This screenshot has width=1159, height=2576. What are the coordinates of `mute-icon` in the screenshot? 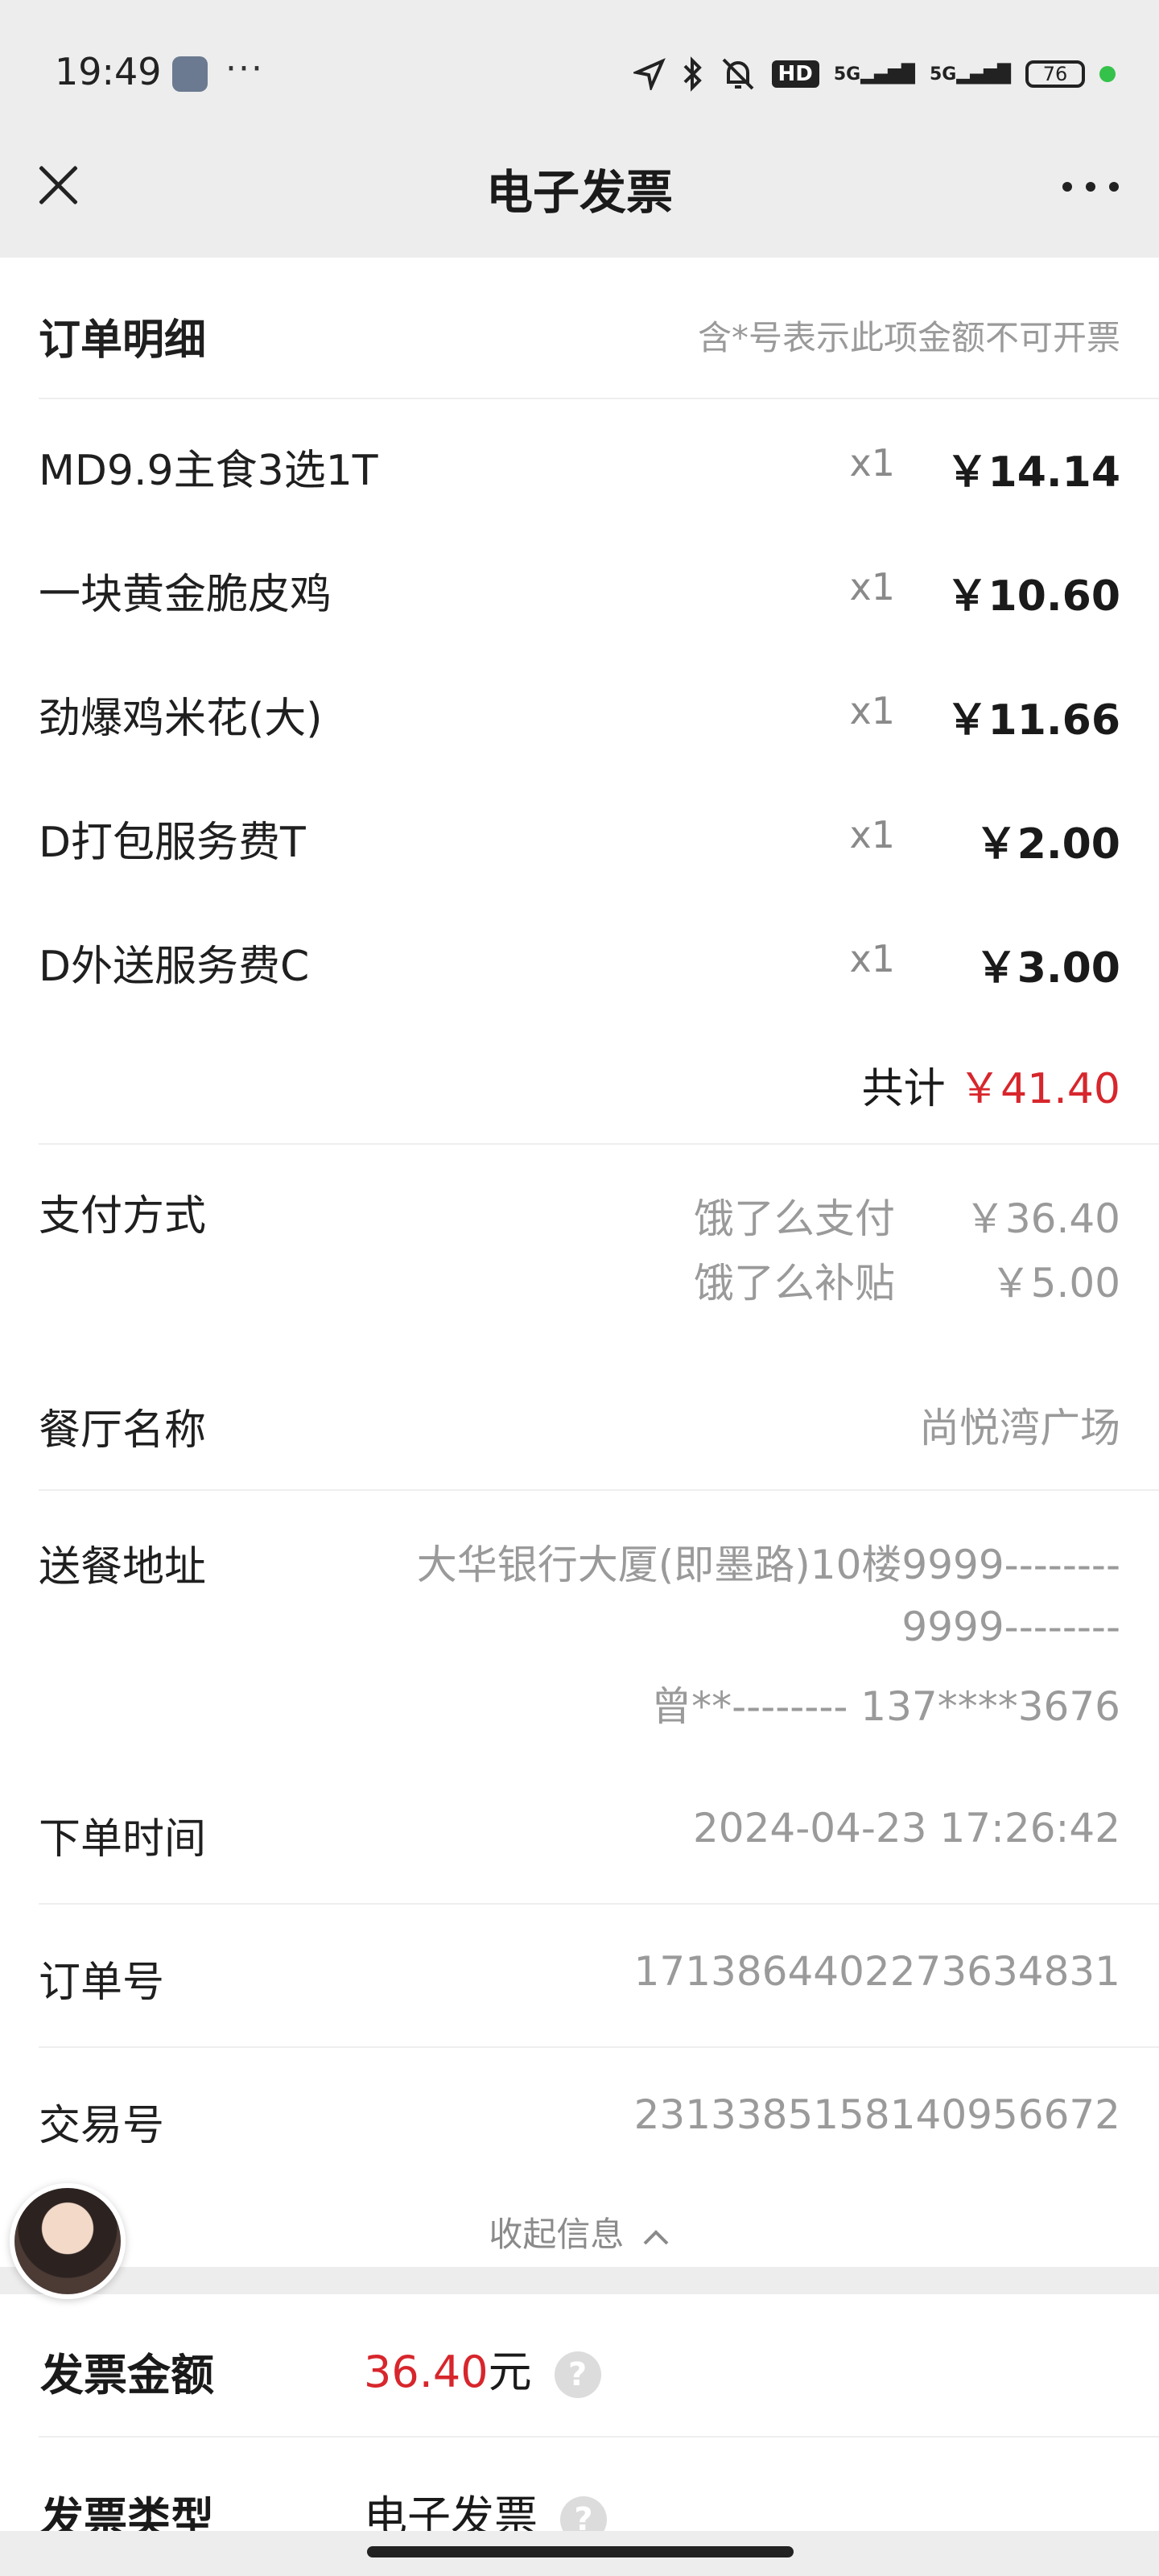 It's located at (737, 74).